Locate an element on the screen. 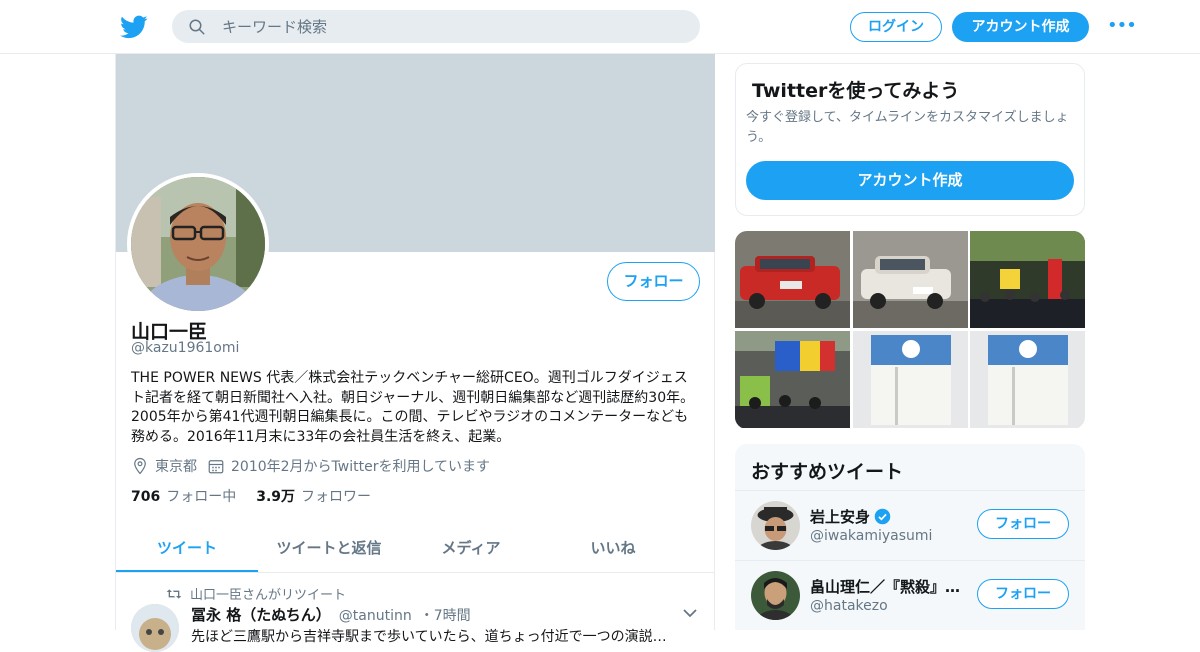 This screenshot has width=1200, height=652. chevron-down-icon is located at coordinates (690, 613).